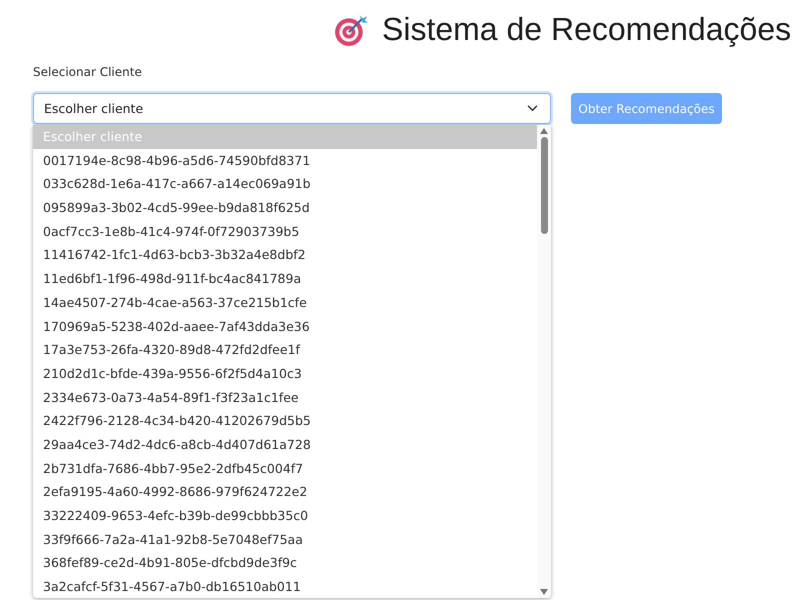 The height and width of the screenshot is (600, 794). Describe the element at coordinates (285, 255) in the screenshot. I see `dropdown-option: 11416742-1fc1-4d63-bcb3-3b32a4e8dbf2` at that location.